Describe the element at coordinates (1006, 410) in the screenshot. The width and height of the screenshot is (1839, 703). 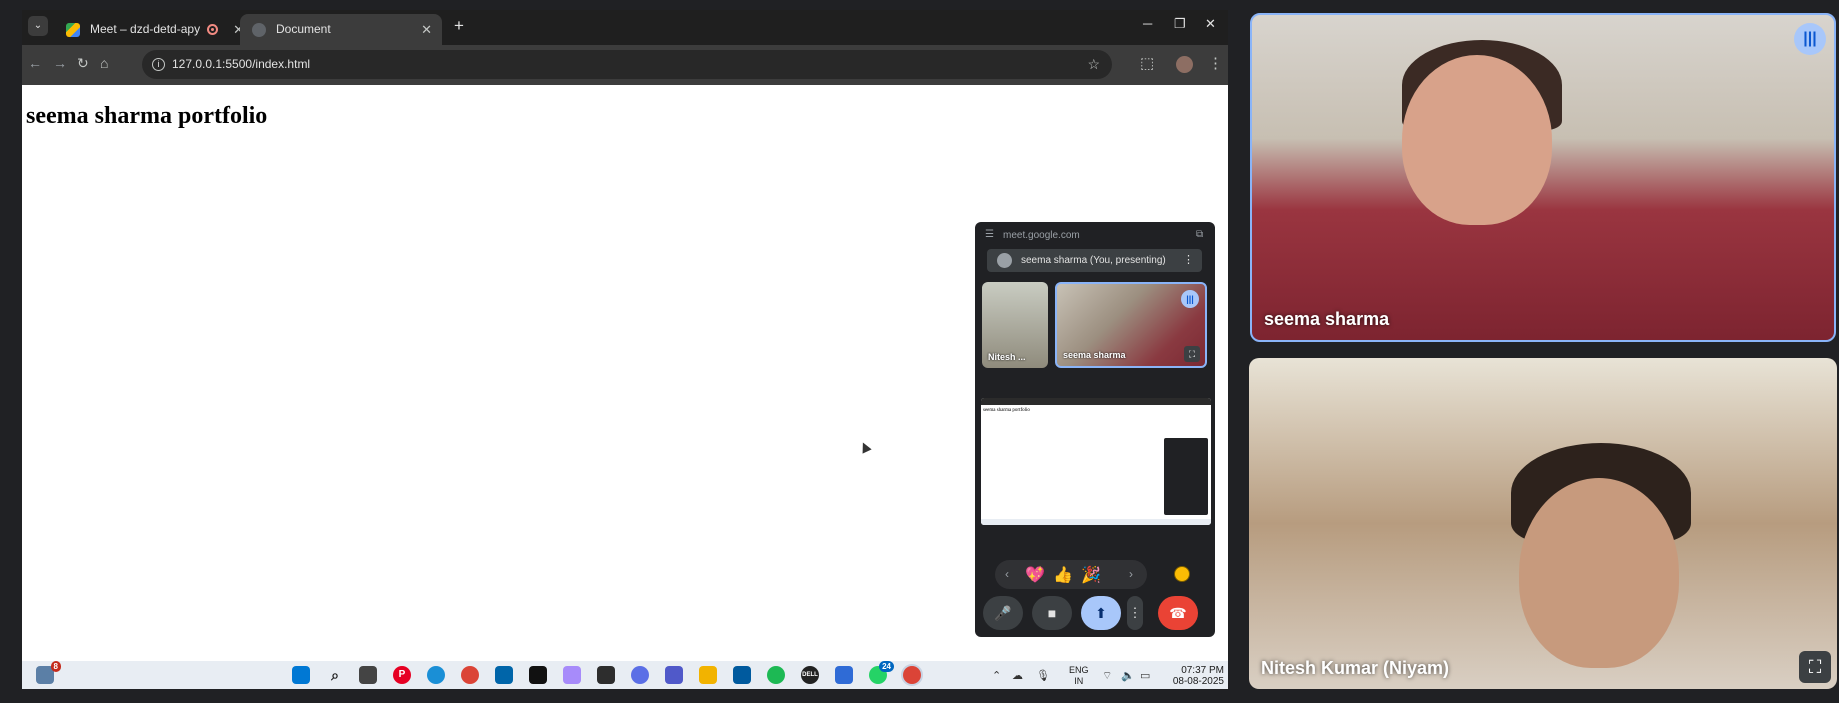
I see `preview-heading: seema sharma portfolio` at that location.